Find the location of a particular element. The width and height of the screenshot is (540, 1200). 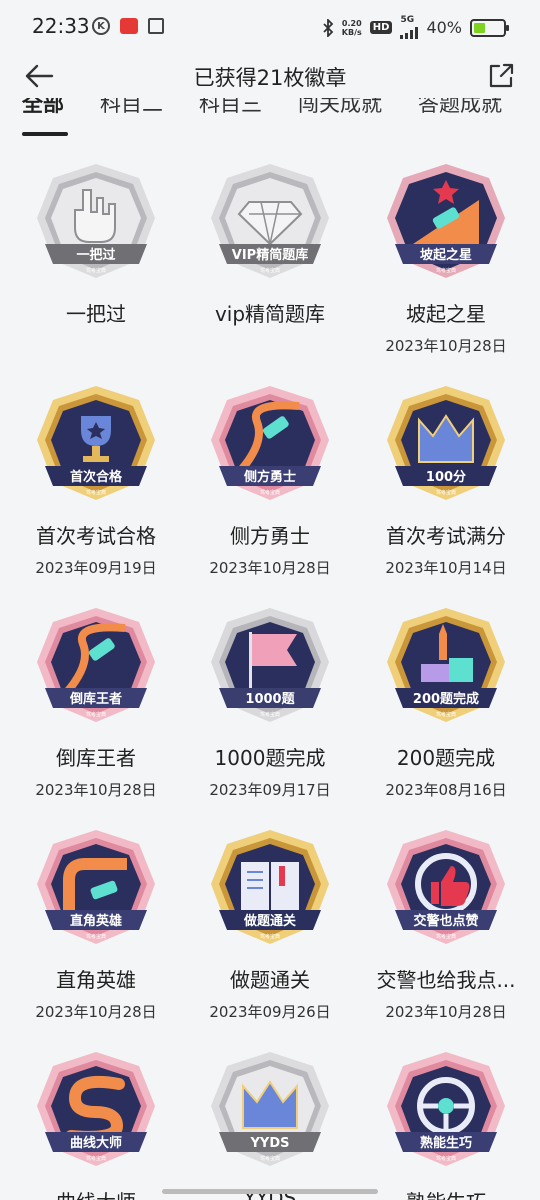

tab-5: 答题成就 is located at coordinates (460, 111).